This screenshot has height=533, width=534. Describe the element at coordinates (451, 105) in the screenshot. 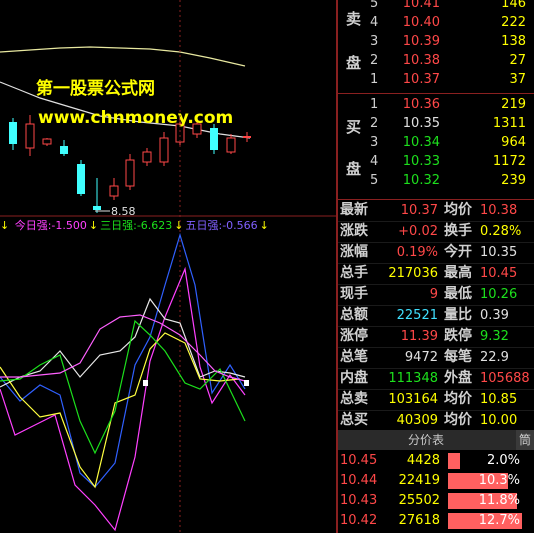

I see `order-row: 1 10.36 219` at that location.